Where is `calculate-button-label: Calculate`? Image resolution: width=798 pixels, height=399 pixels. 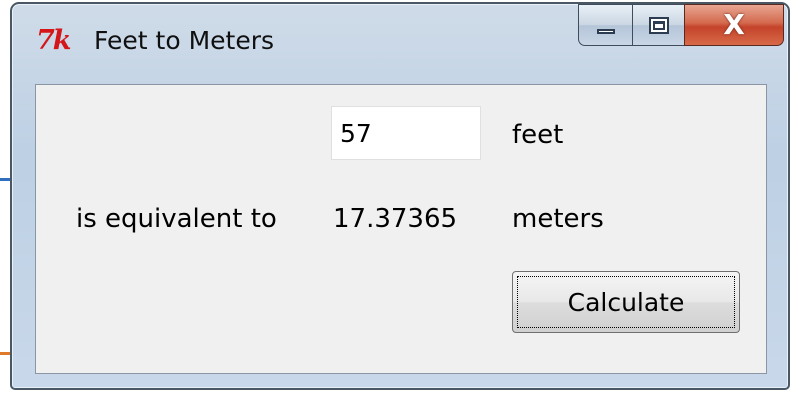 calculate-button-label: Calculate is located at coordinates (626, 302).